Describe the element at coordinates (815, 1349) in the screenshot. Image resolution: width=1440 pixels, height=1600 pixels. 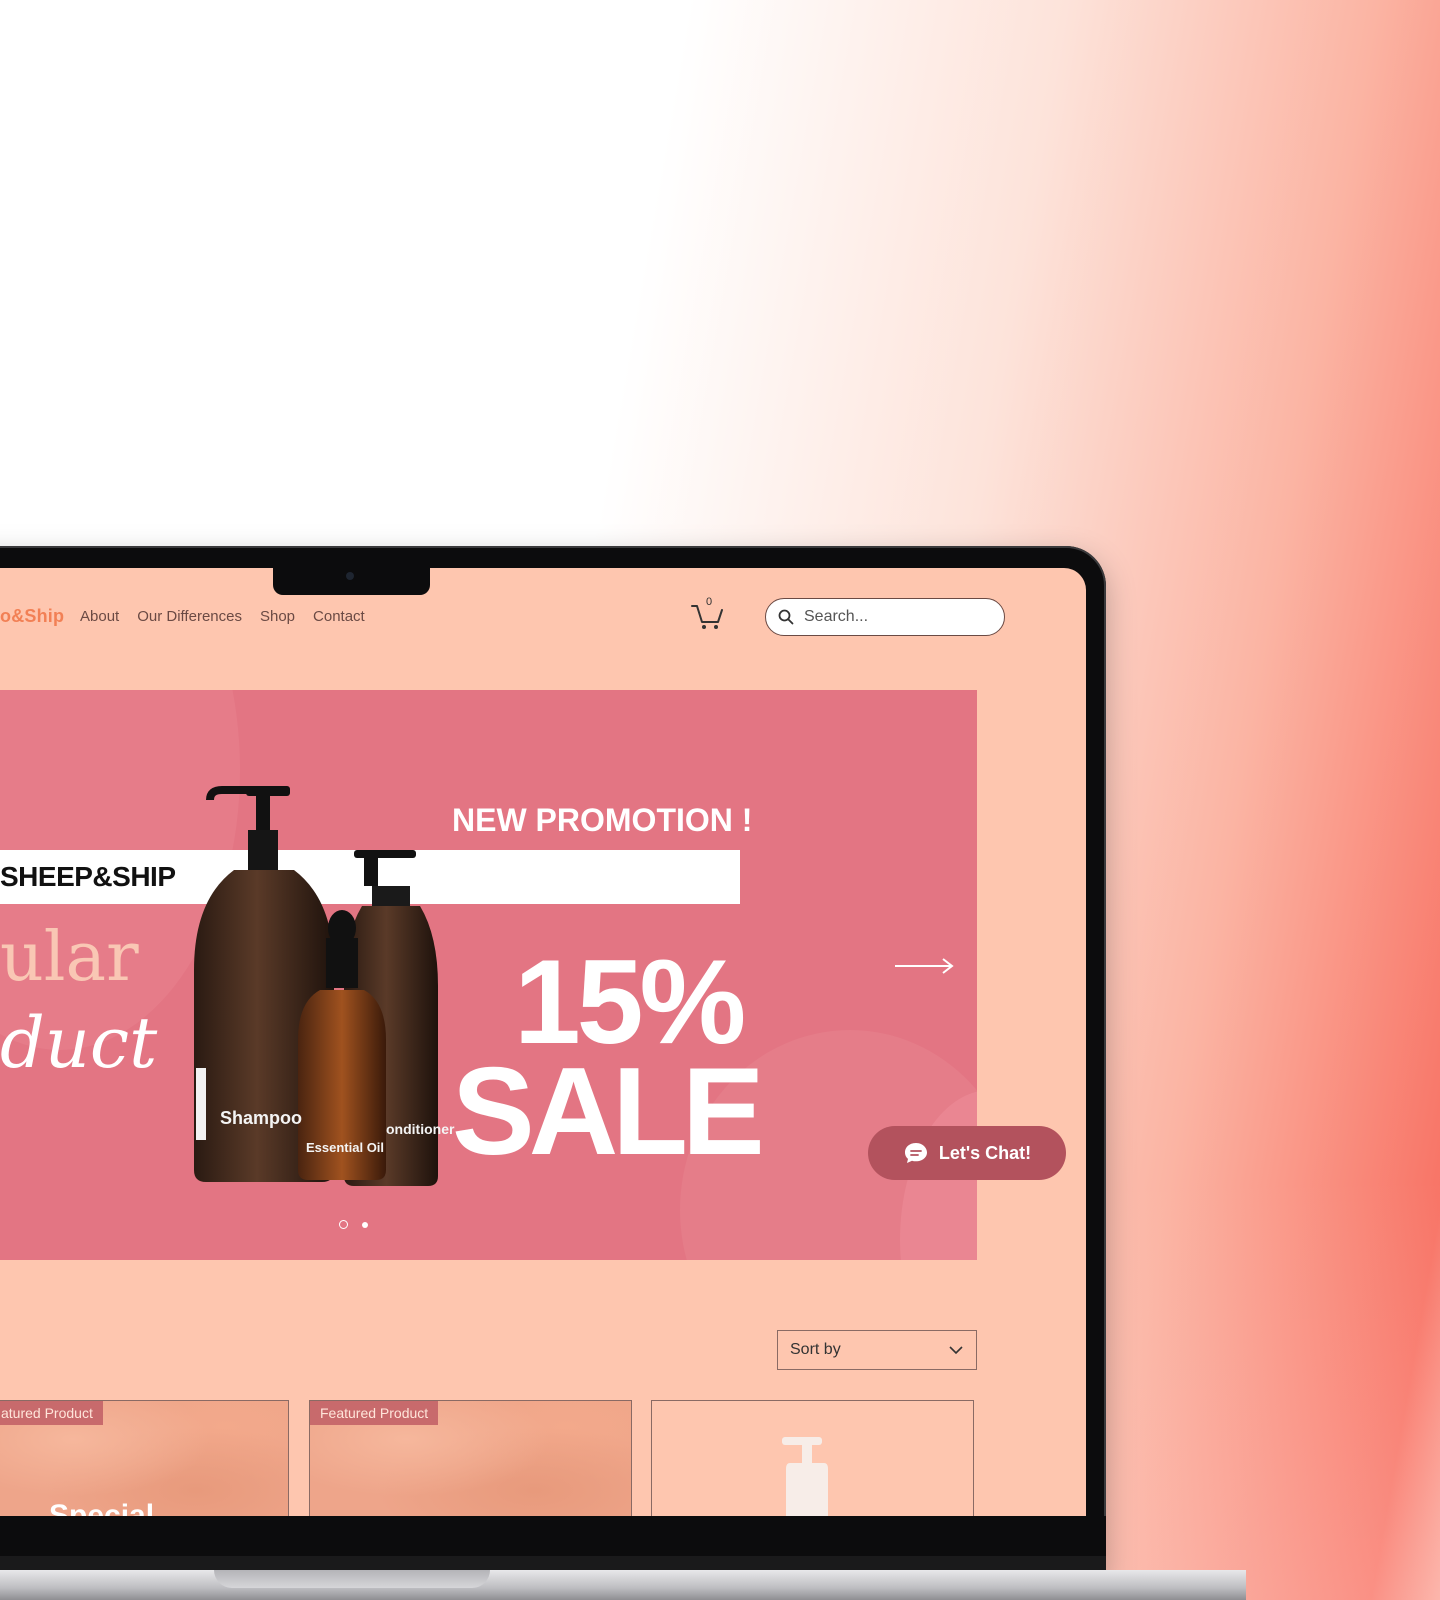
I see `sort-label: Sort by` at that location.